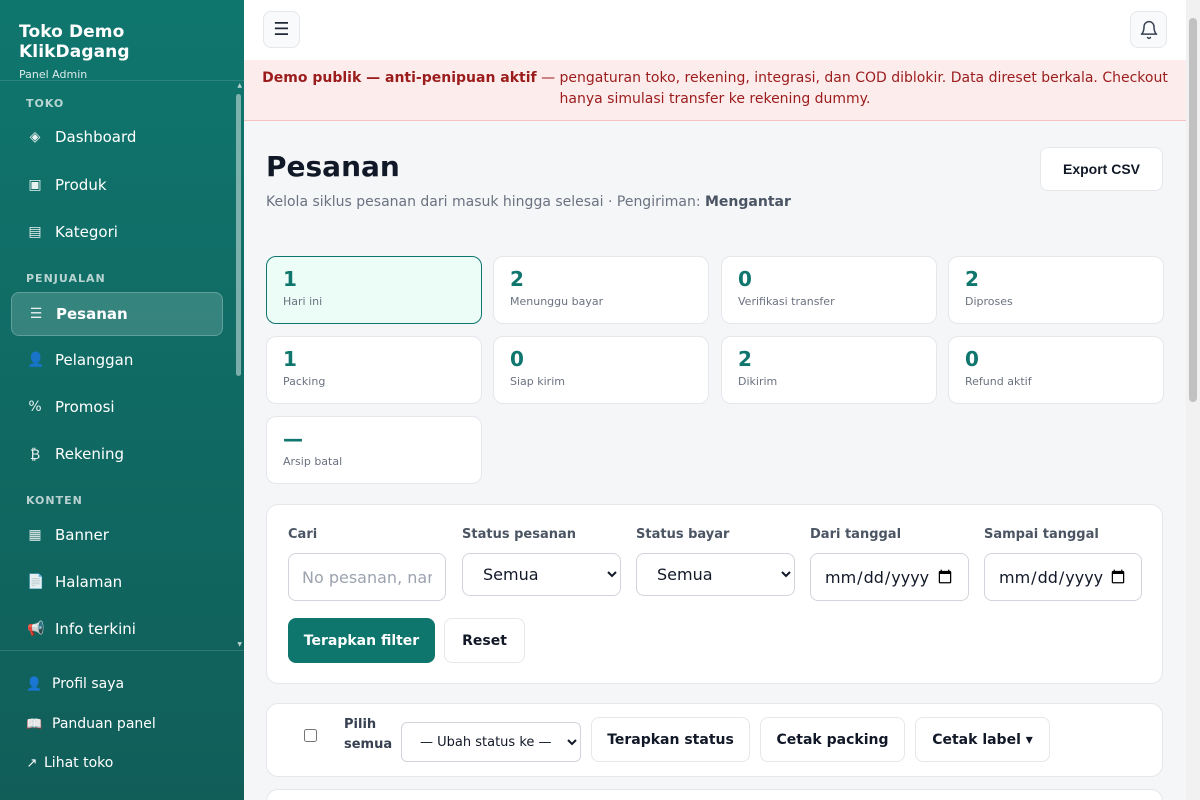 This screenshot has width=1200, height=800. I want to click on date-to-input, so click(1063, 577).